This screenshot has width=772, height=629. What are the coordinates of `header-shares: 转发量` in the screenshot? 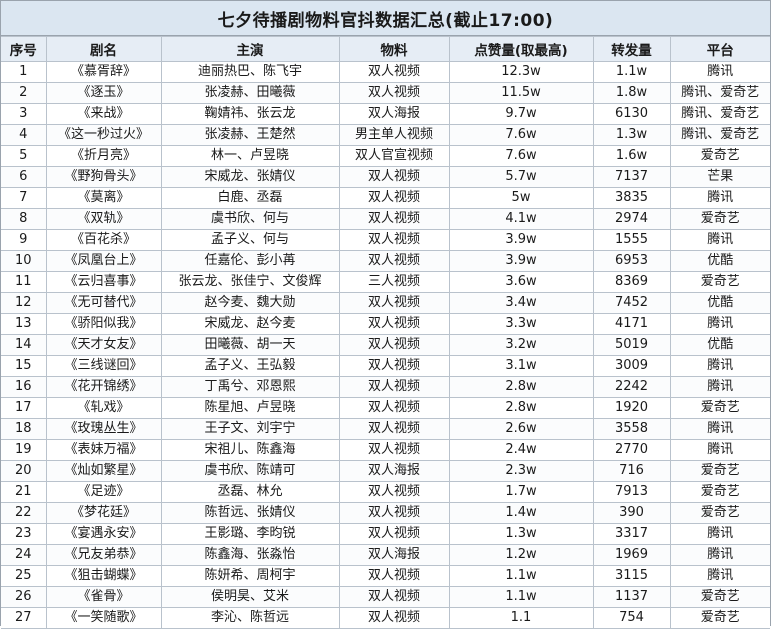 It's located at (631, 49).